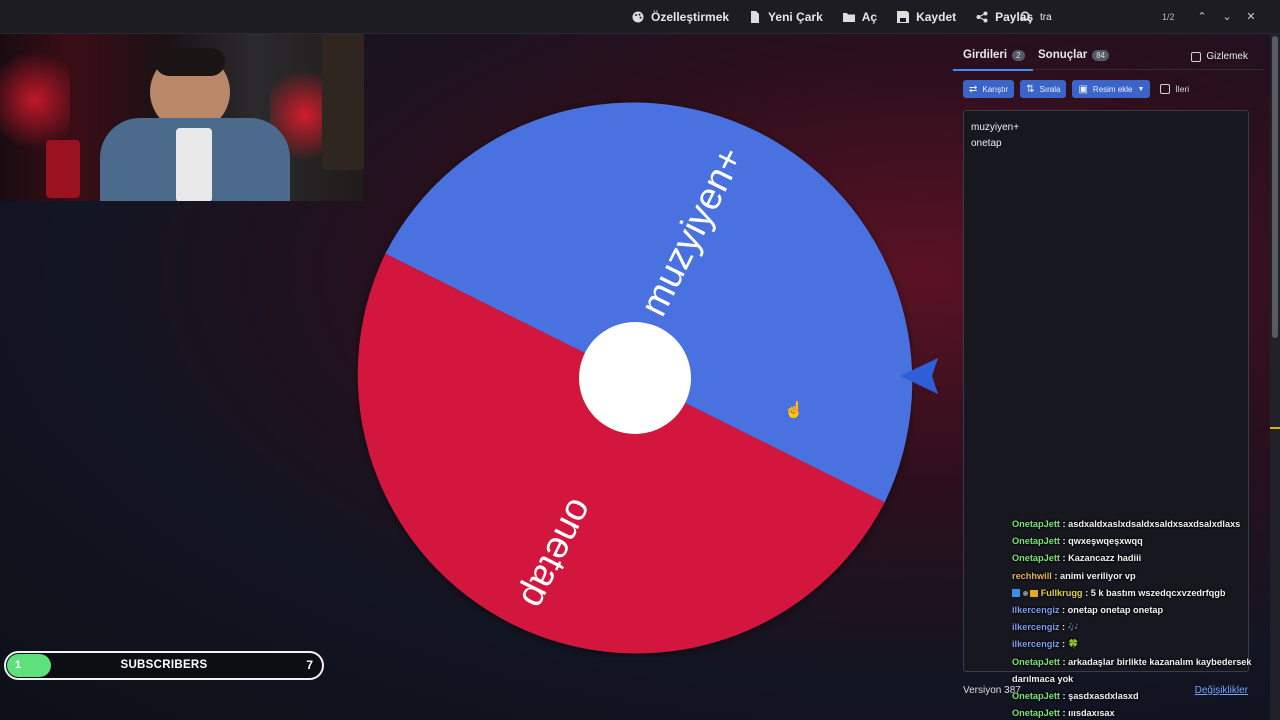  What do you see at coordinates (1095, 17) in the screenshot?
I see `find-input` at bounding box center [1095, 17].